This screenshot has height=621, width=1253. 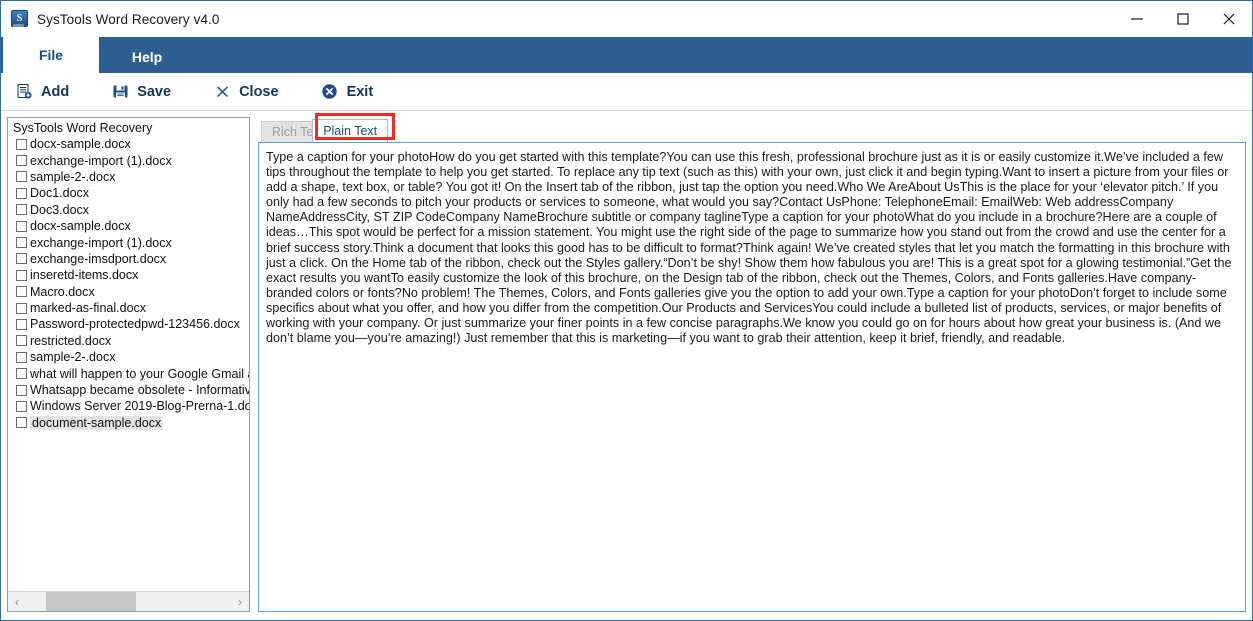 I want to click on list-item: document-sample.docx, so click(x=128, y=423).